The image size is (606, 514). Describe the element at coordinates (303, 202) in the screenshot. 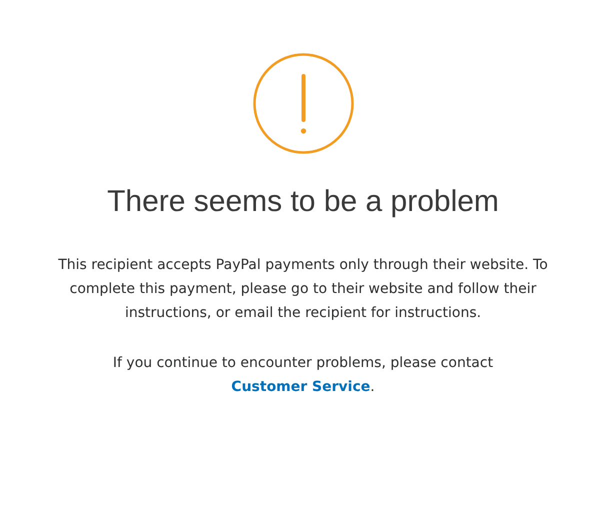

I see `page-title: There seems to be a problem` at that location.